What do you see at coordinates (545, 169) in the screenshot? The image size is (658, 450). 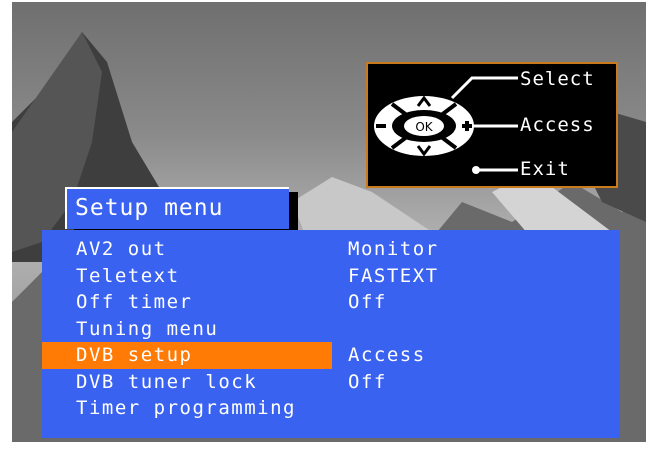 I see `exit-hint: Exit` at bounding box center [545, 169].